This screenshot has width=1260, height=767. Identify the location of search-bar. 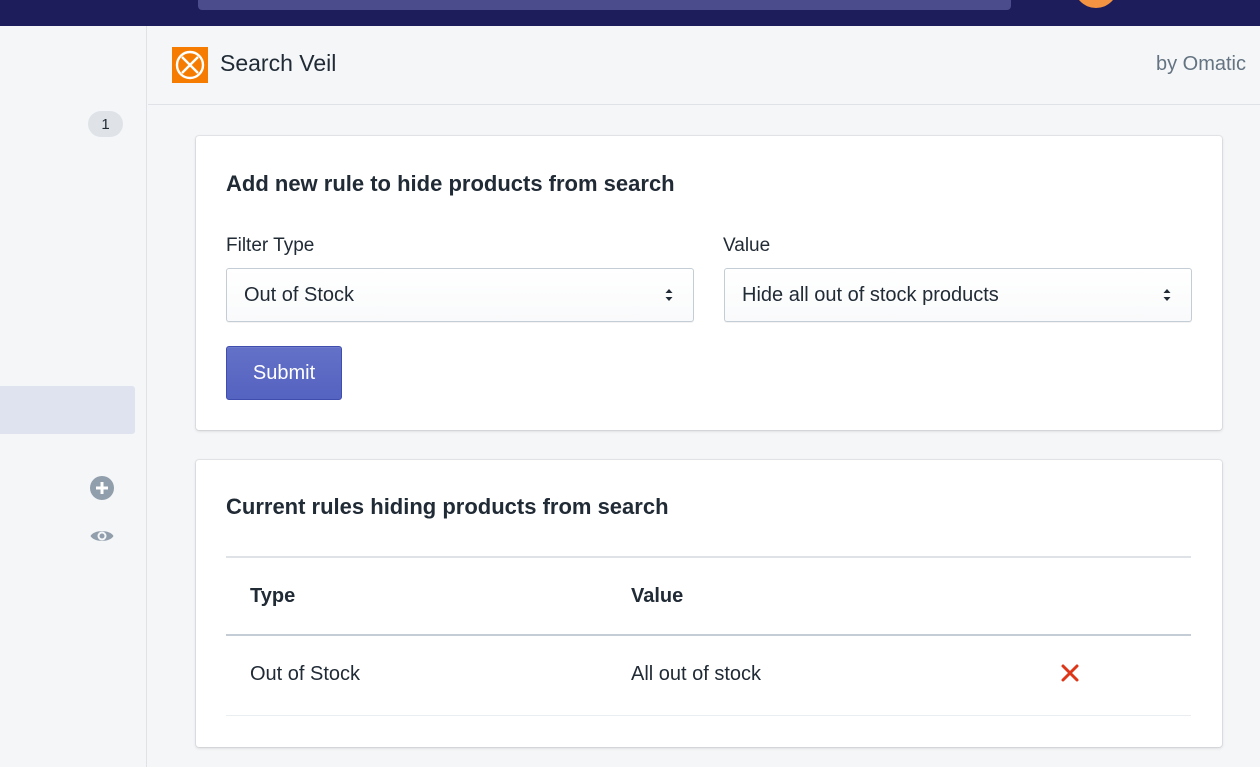
(604, 5).